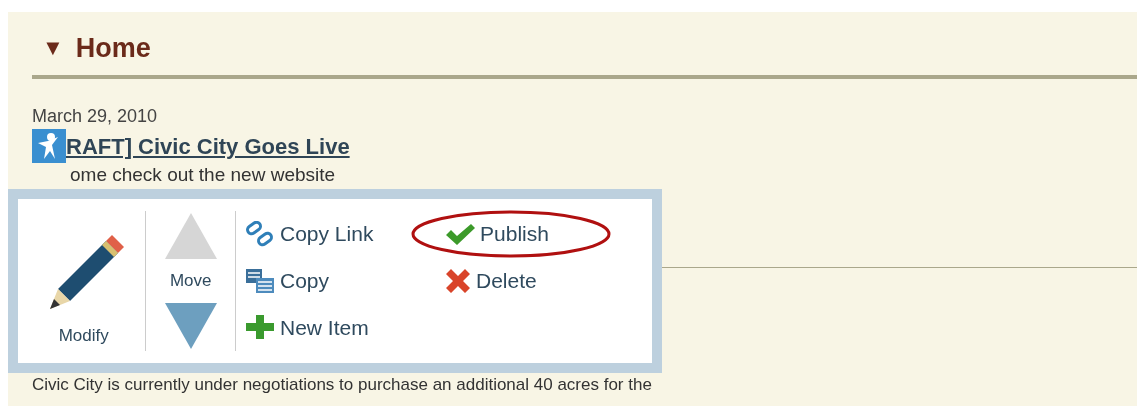 The image size is (1137, 406). I want to click on modify-button: Modify, so click(84, 280).